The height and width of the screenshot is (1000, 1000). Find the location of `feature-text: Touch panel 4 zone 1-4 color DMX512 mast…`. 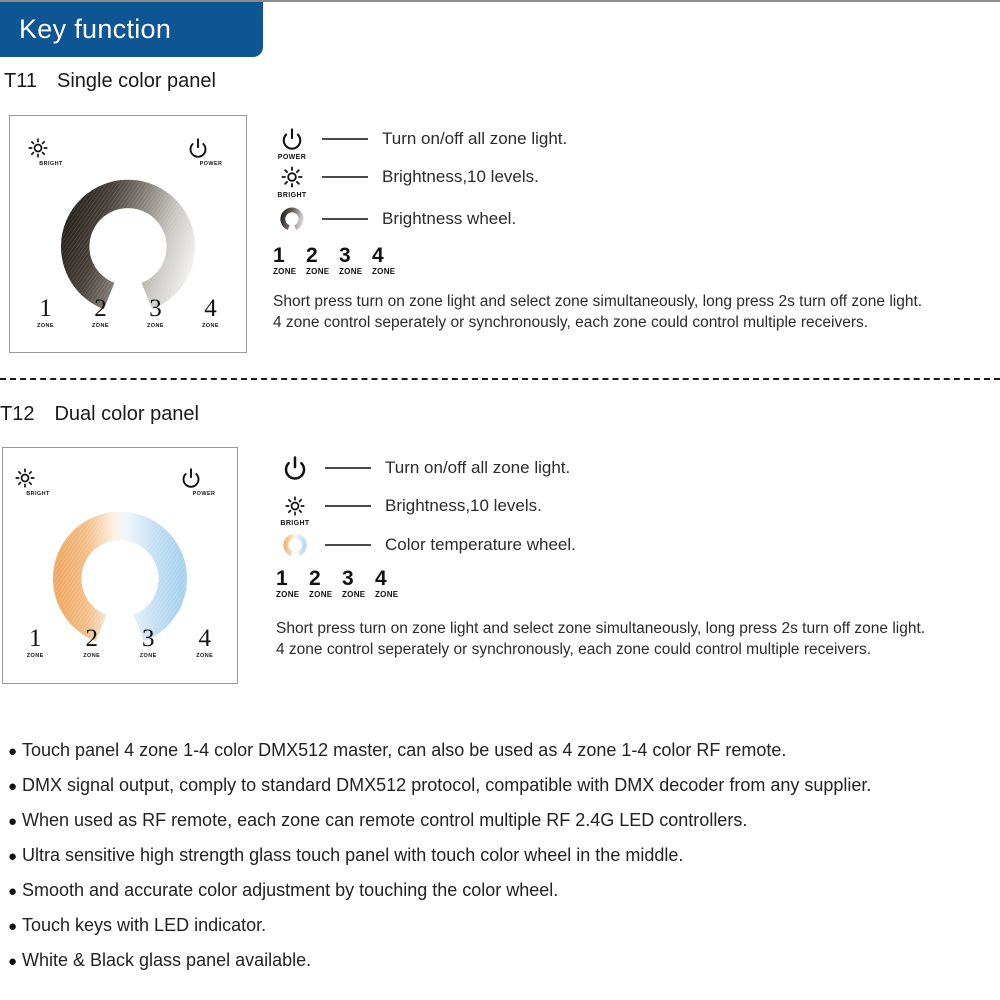

feature-text: Touch panel 4 zone 1-4 color DMX512 mast… is located at coordinates (404, 750).